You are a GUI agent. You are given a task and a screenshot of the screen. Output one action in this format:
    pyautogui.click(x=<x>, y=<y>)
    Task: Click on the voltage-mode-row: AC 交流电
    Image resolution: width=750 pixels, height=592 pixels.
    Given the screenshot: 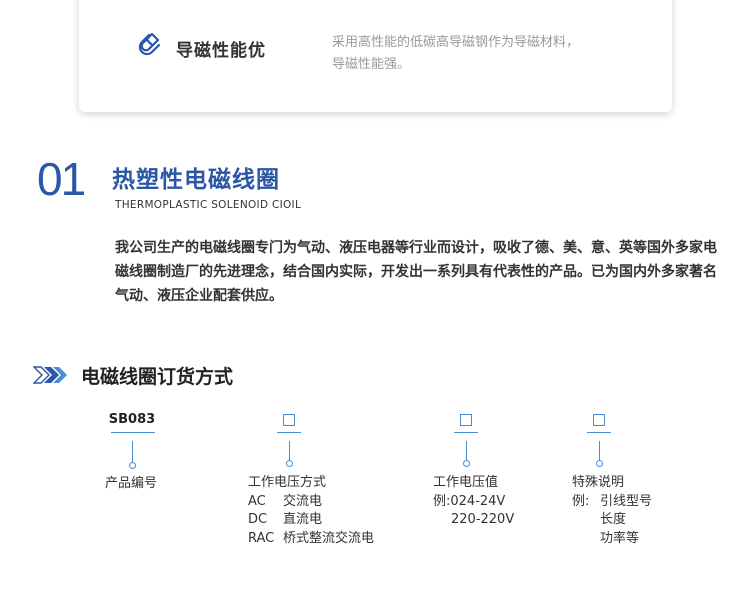 What is the action you would take?
    pyautogui.click(x=311, y=502)
    